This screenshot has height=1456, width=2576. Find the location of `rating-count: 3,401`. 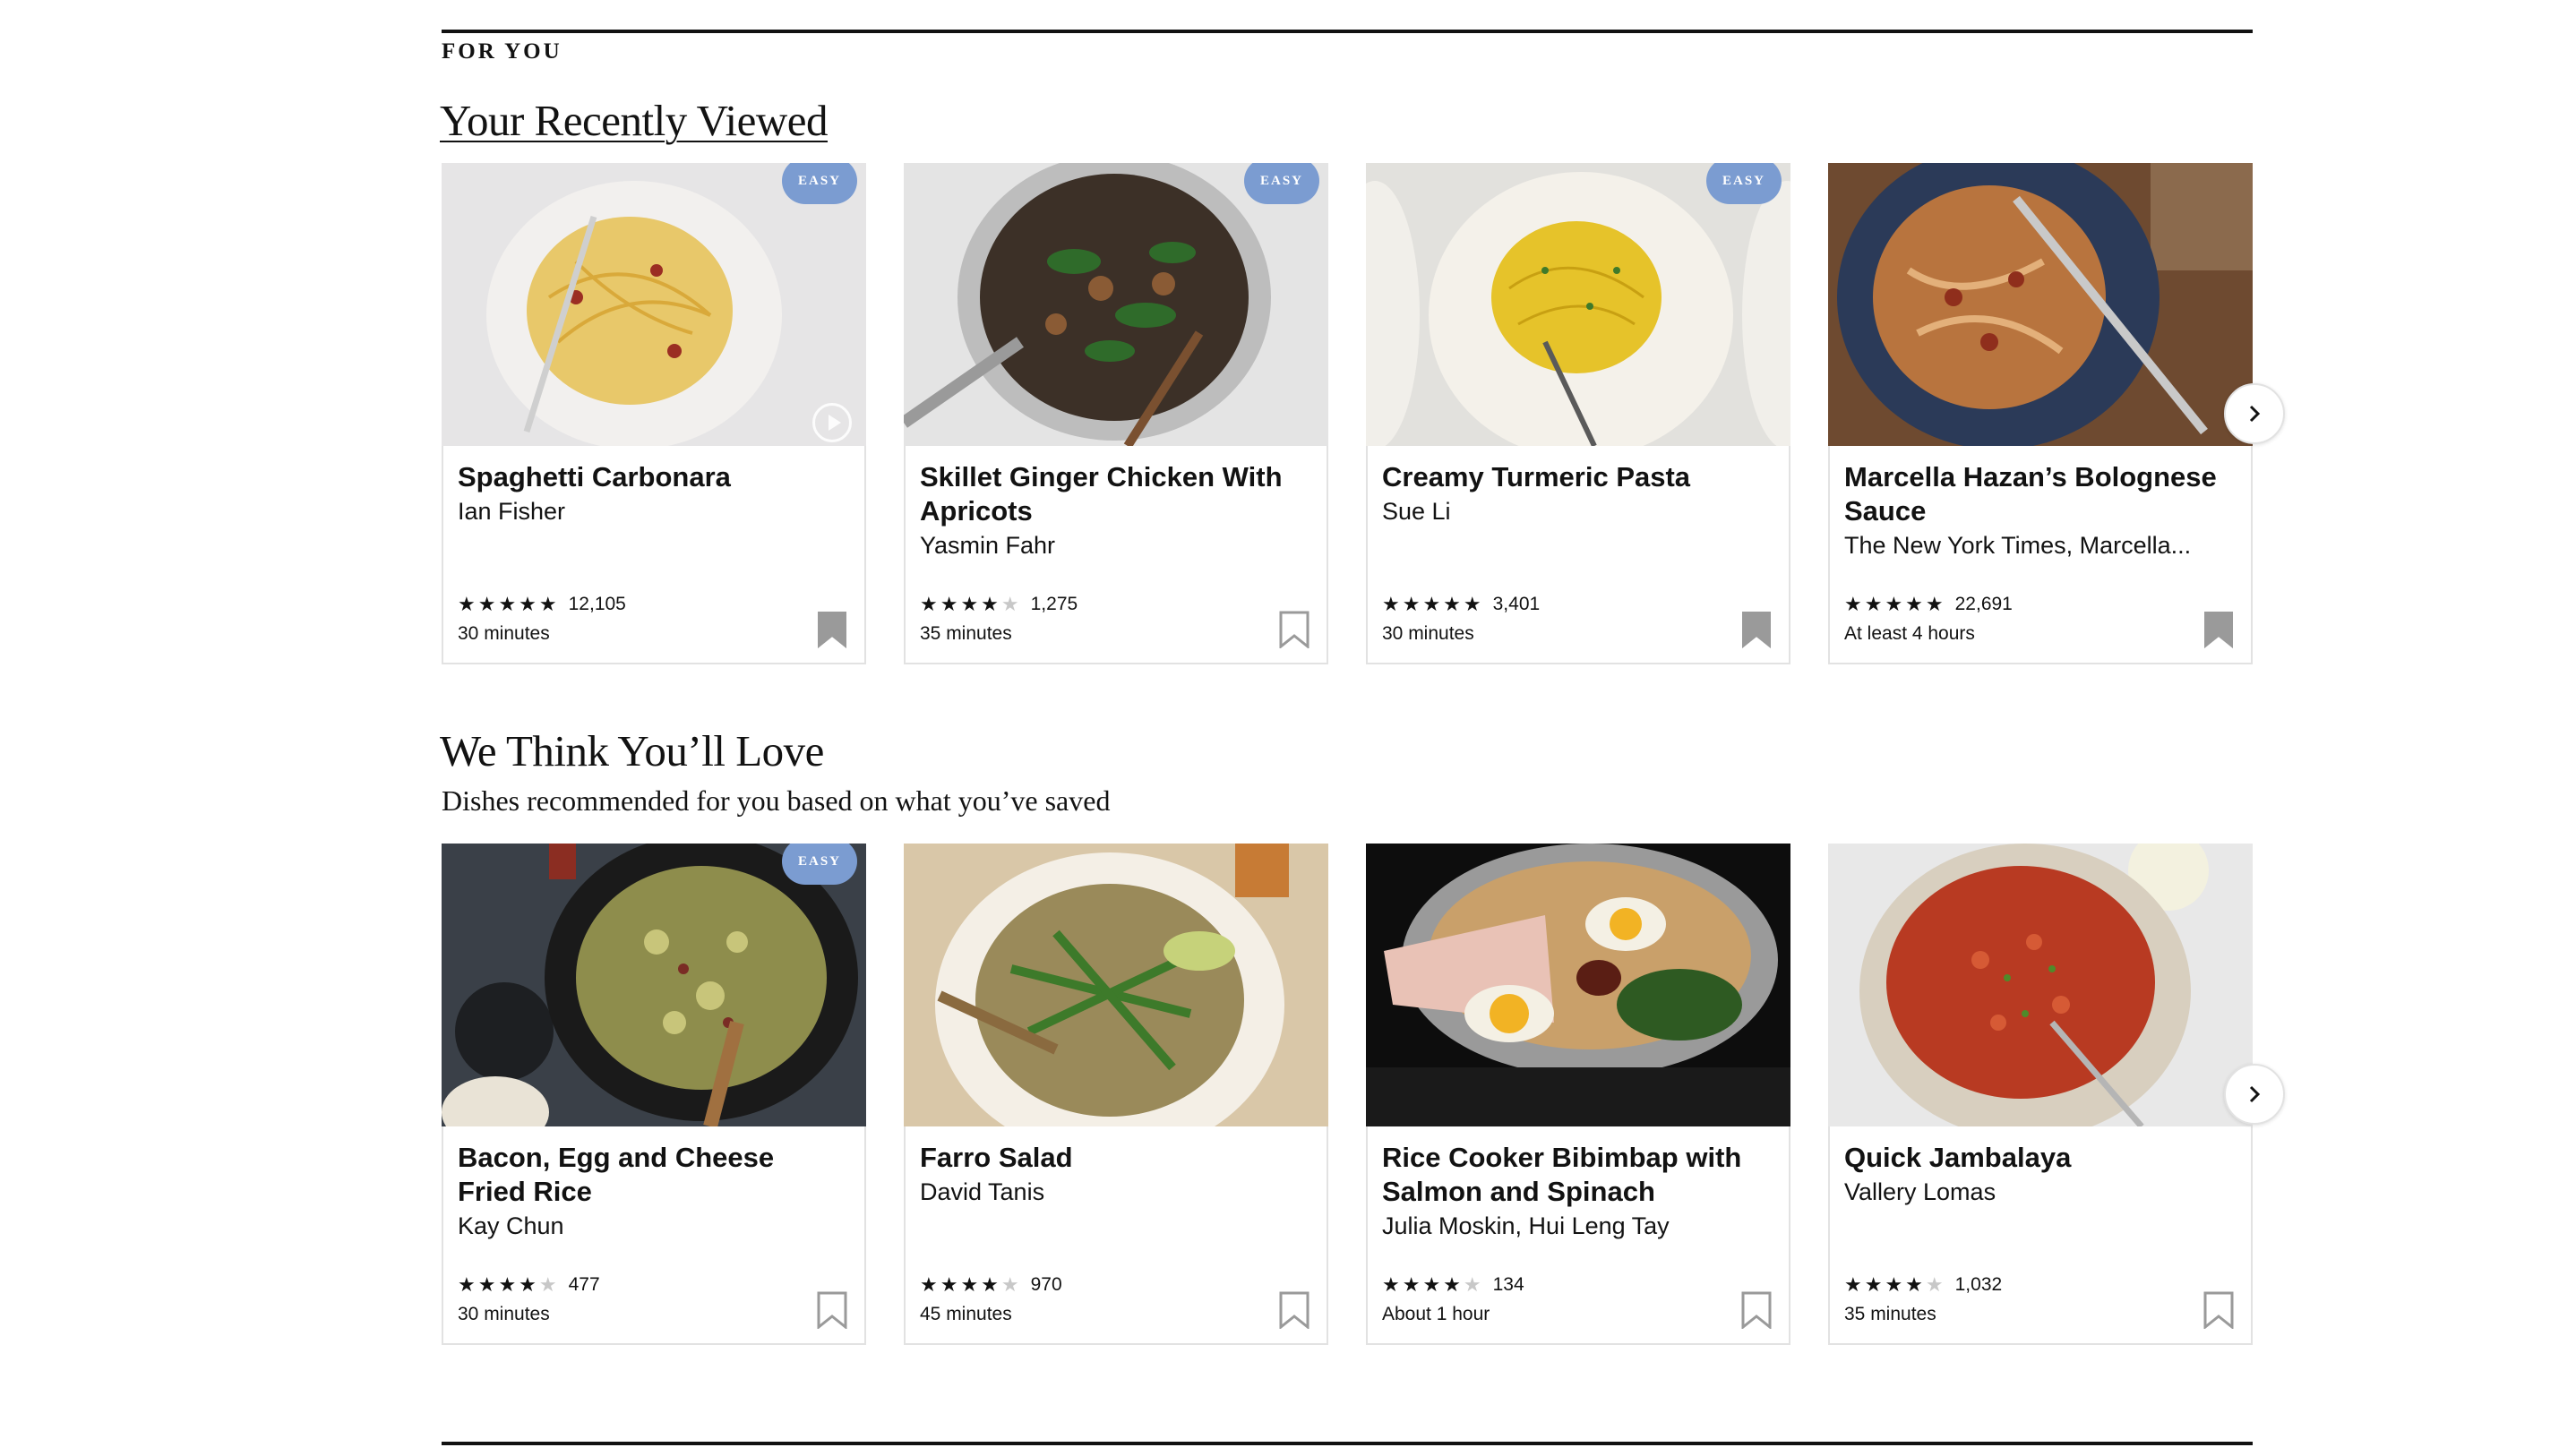

rating-count: 3,401 is located at coordinates (1516, 604).